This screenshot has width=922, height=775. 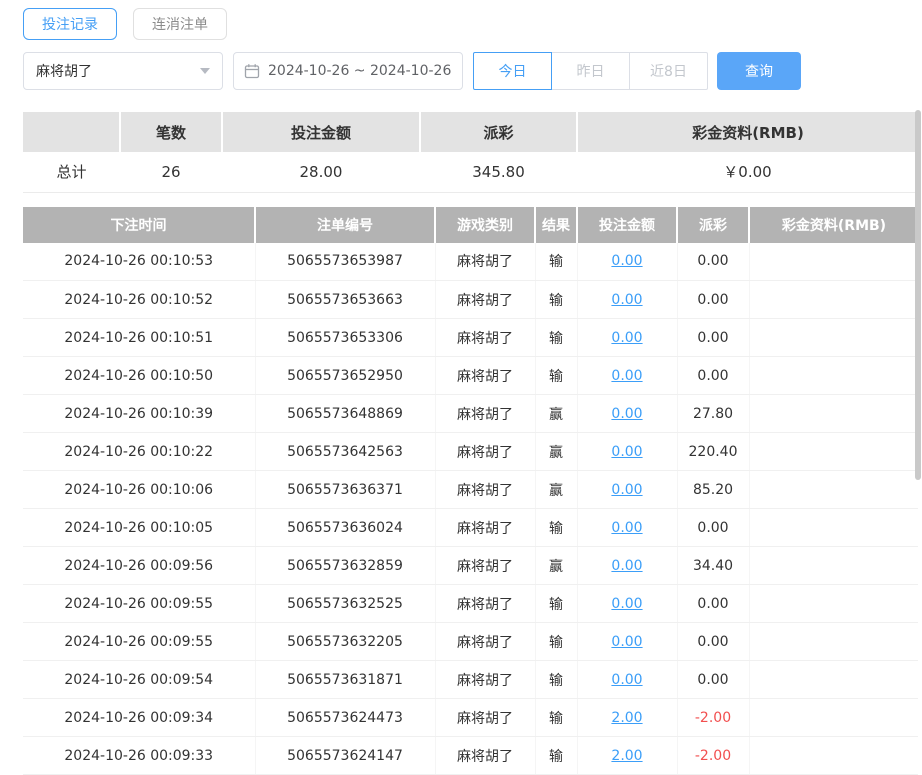 I want to click on game-select: 麻将胡了, so click(x=123, y=71).